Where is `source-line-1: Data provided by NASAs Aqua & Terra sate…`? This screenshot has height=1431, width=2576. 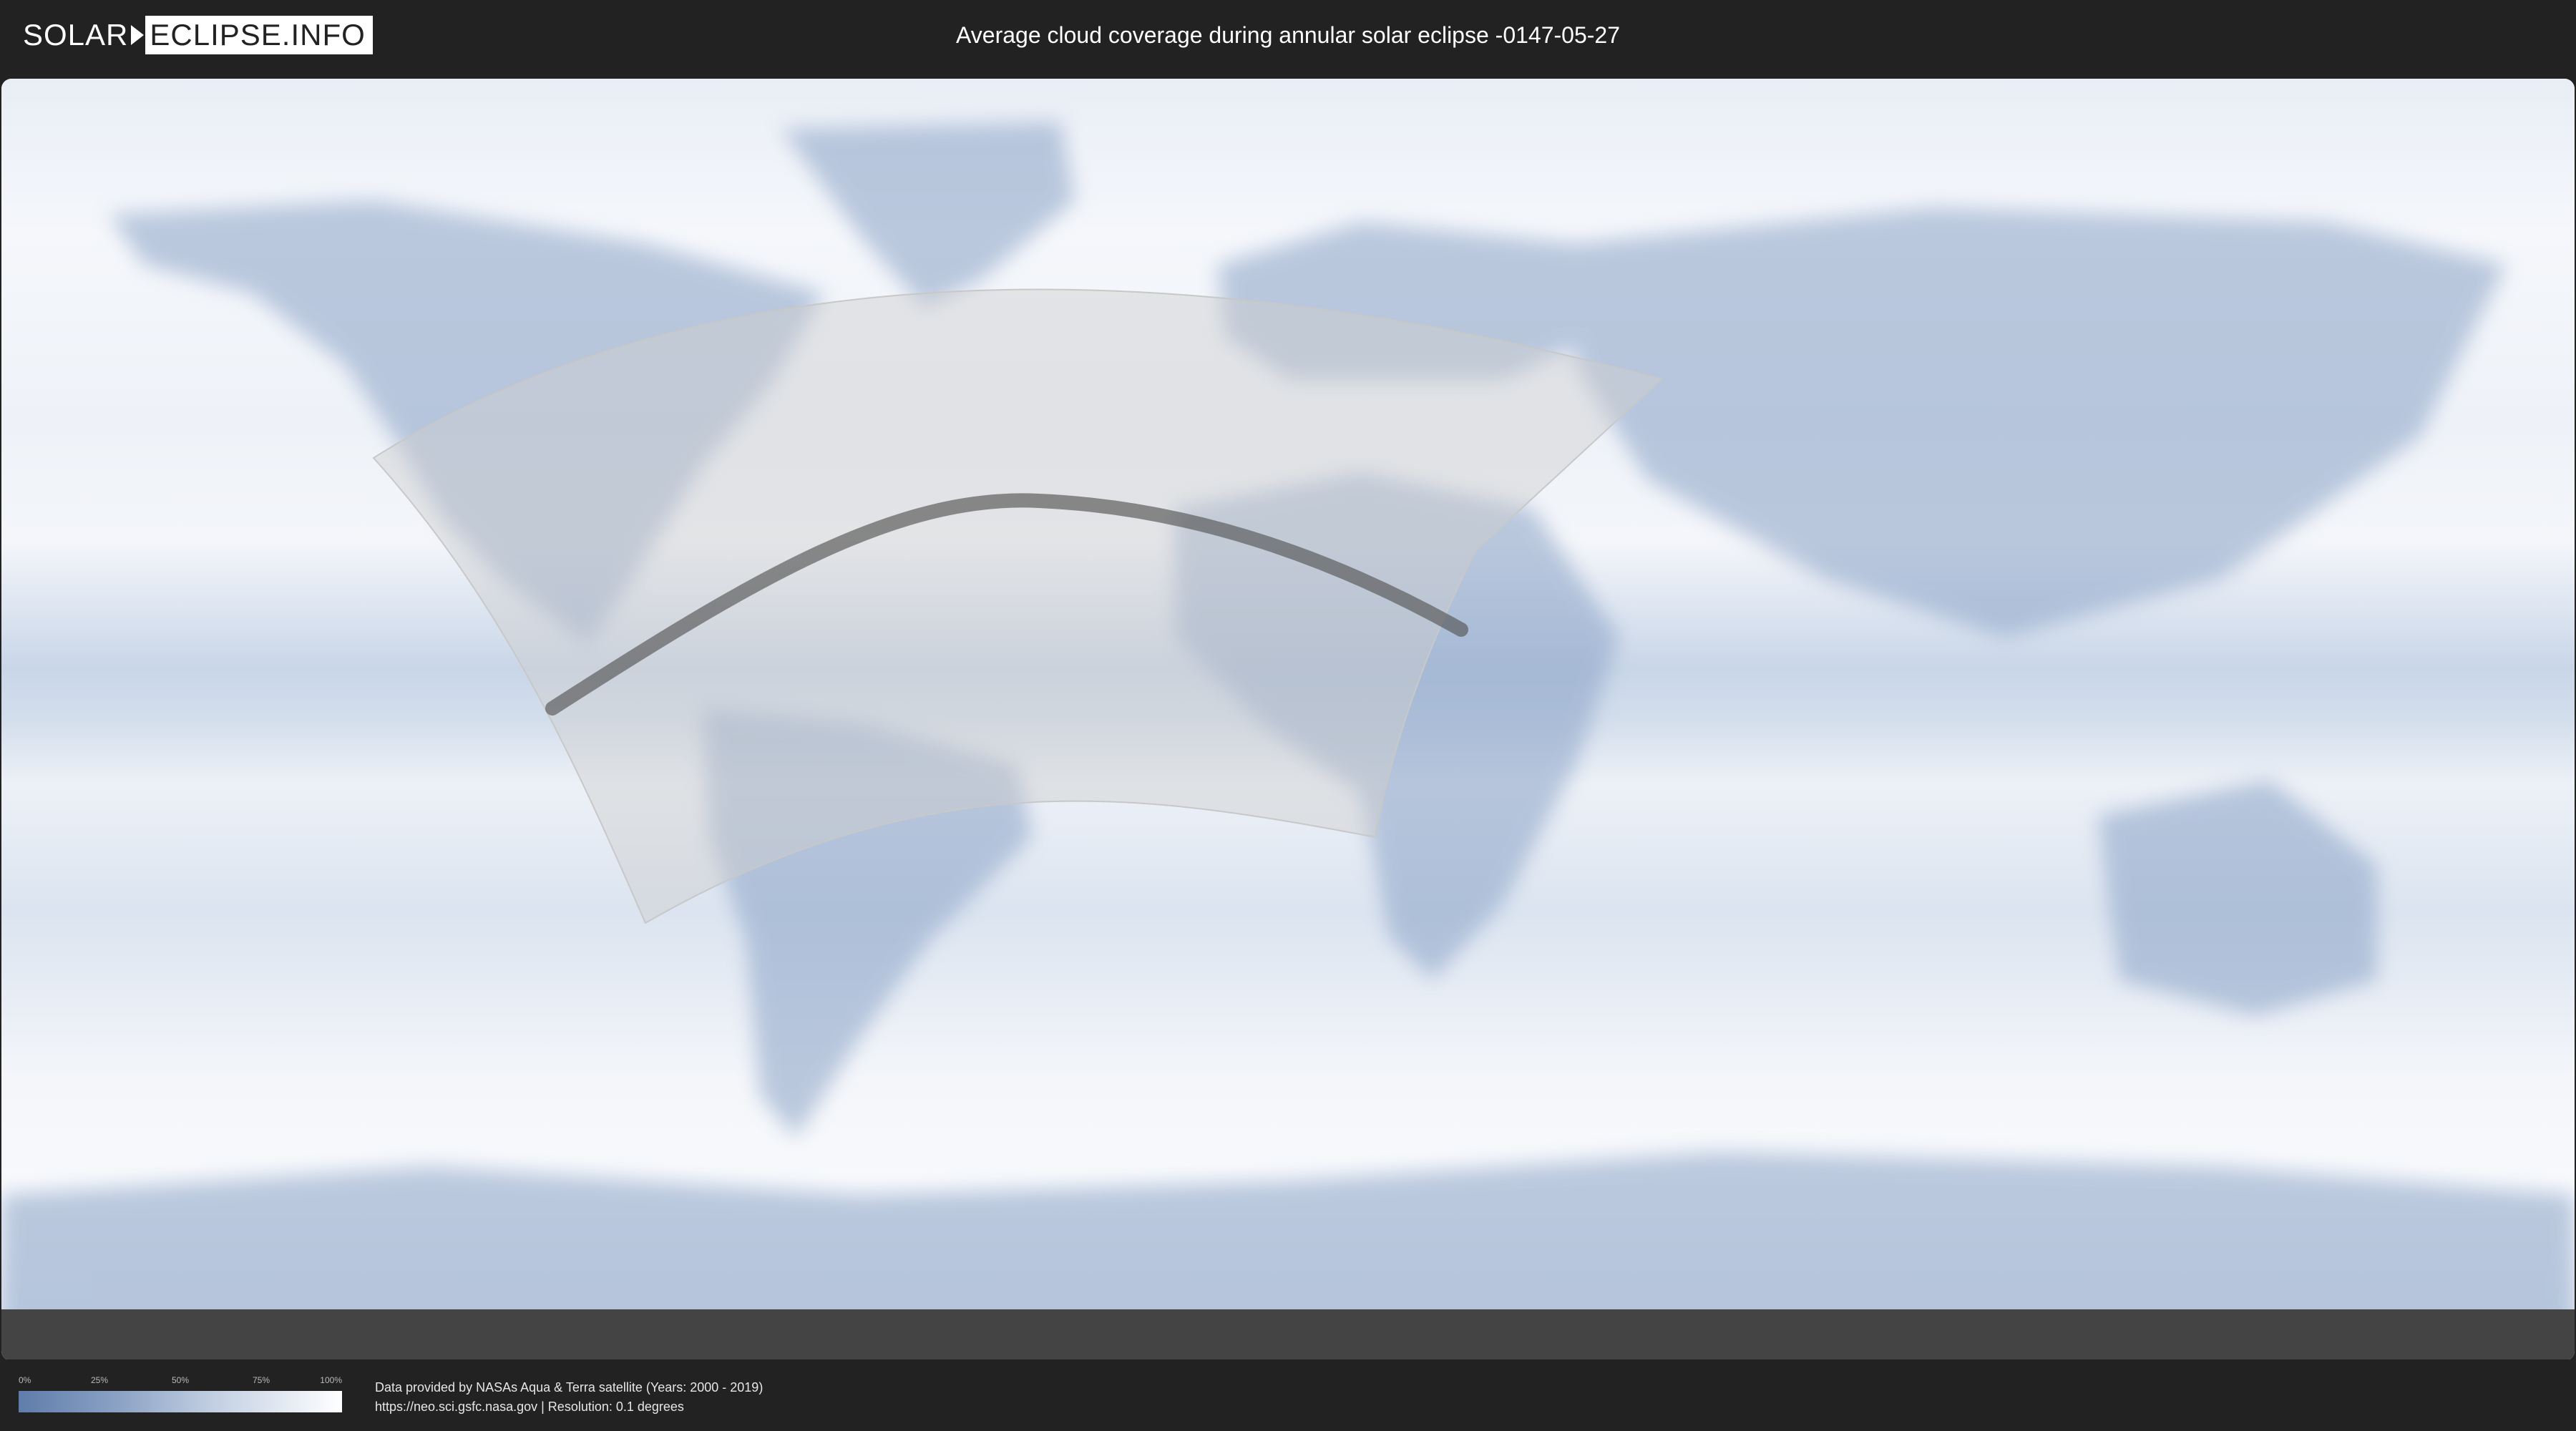
source-line-1: Data provided by NASAs Aqua & Terra sate… is located at coordinates (569, 1387).